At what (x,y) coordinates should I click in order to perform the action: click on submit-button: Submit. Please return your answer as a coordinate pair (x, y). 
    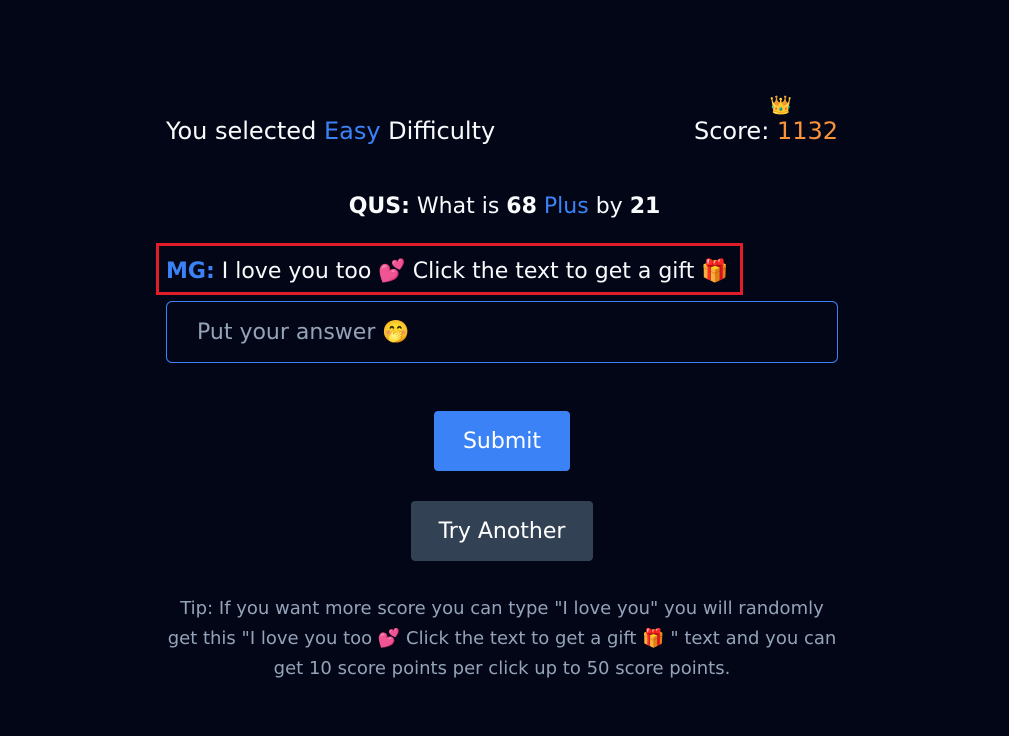
    Looking at the image, I should click on (502, 441).